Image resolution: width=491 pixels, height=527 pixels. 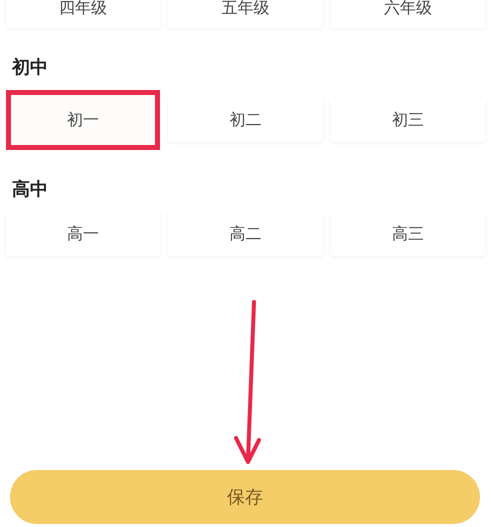 I want to click on grade-option: 高二, so click(x=245, y=234).